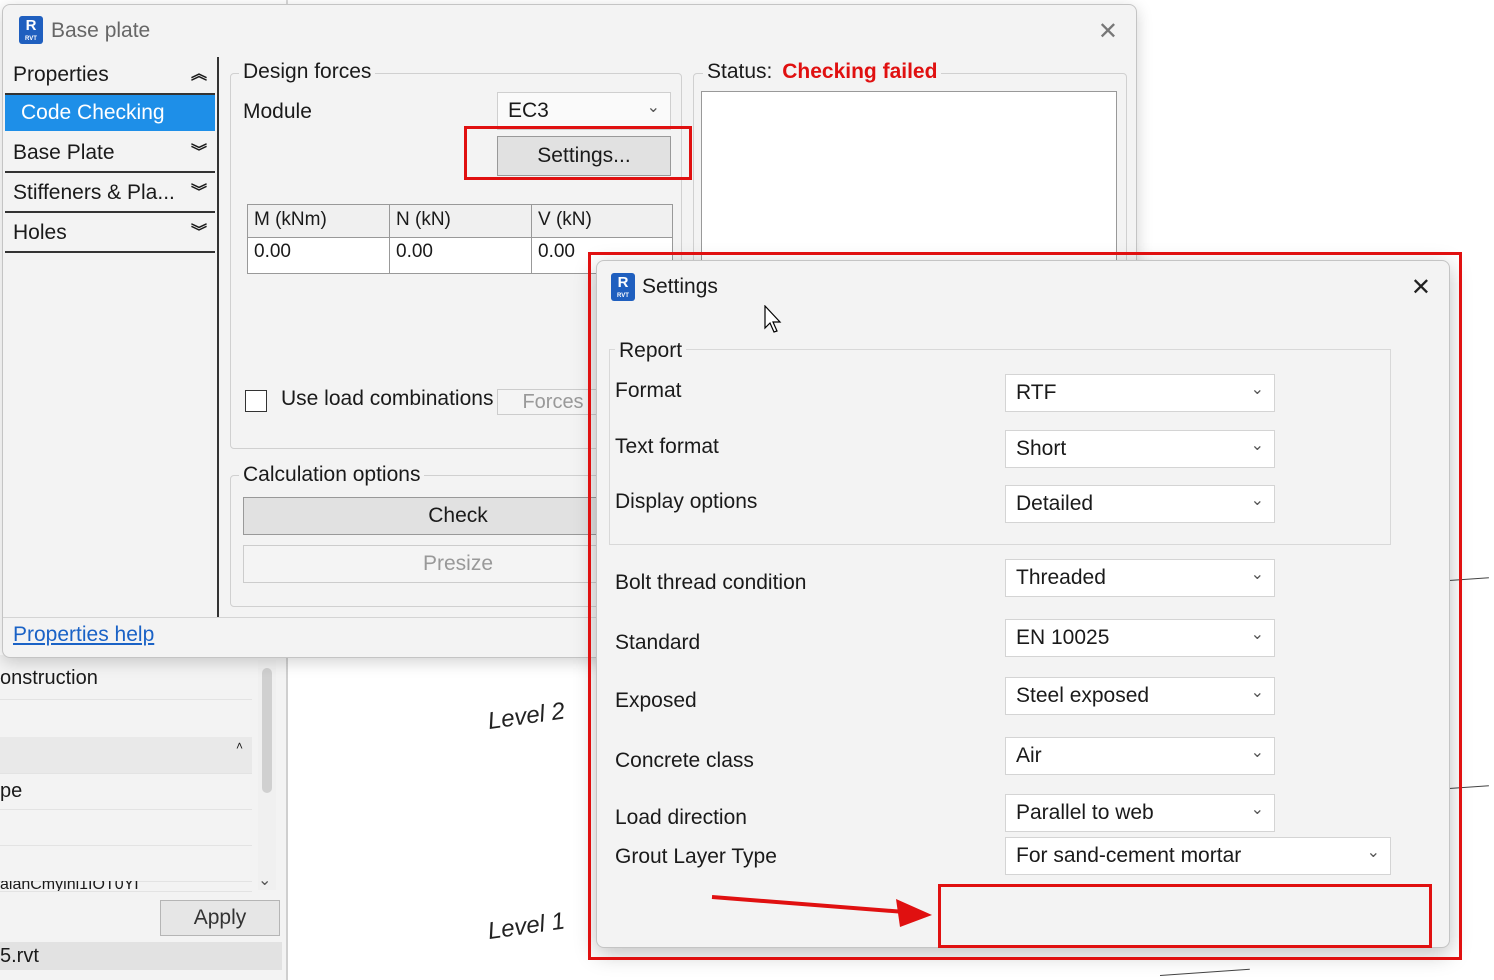 The image size is (1494, 980). What do you see at coordinates (1204, 972) in the screenshot?
I see `level-line` at bounding box center [1204, 972].